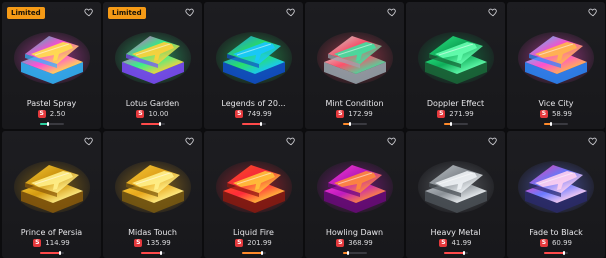 Image resolution: width=606 pixels, height=258 pixels. I want to click on case-card: Vice City S 58.99, so click(556, 65).